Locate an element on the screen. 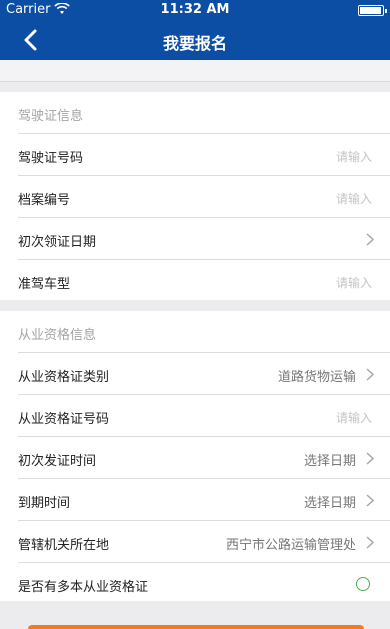 The width and height of the screenshot is (390, 629). field-label: 档案编号 is located at coordinates (44, 200).